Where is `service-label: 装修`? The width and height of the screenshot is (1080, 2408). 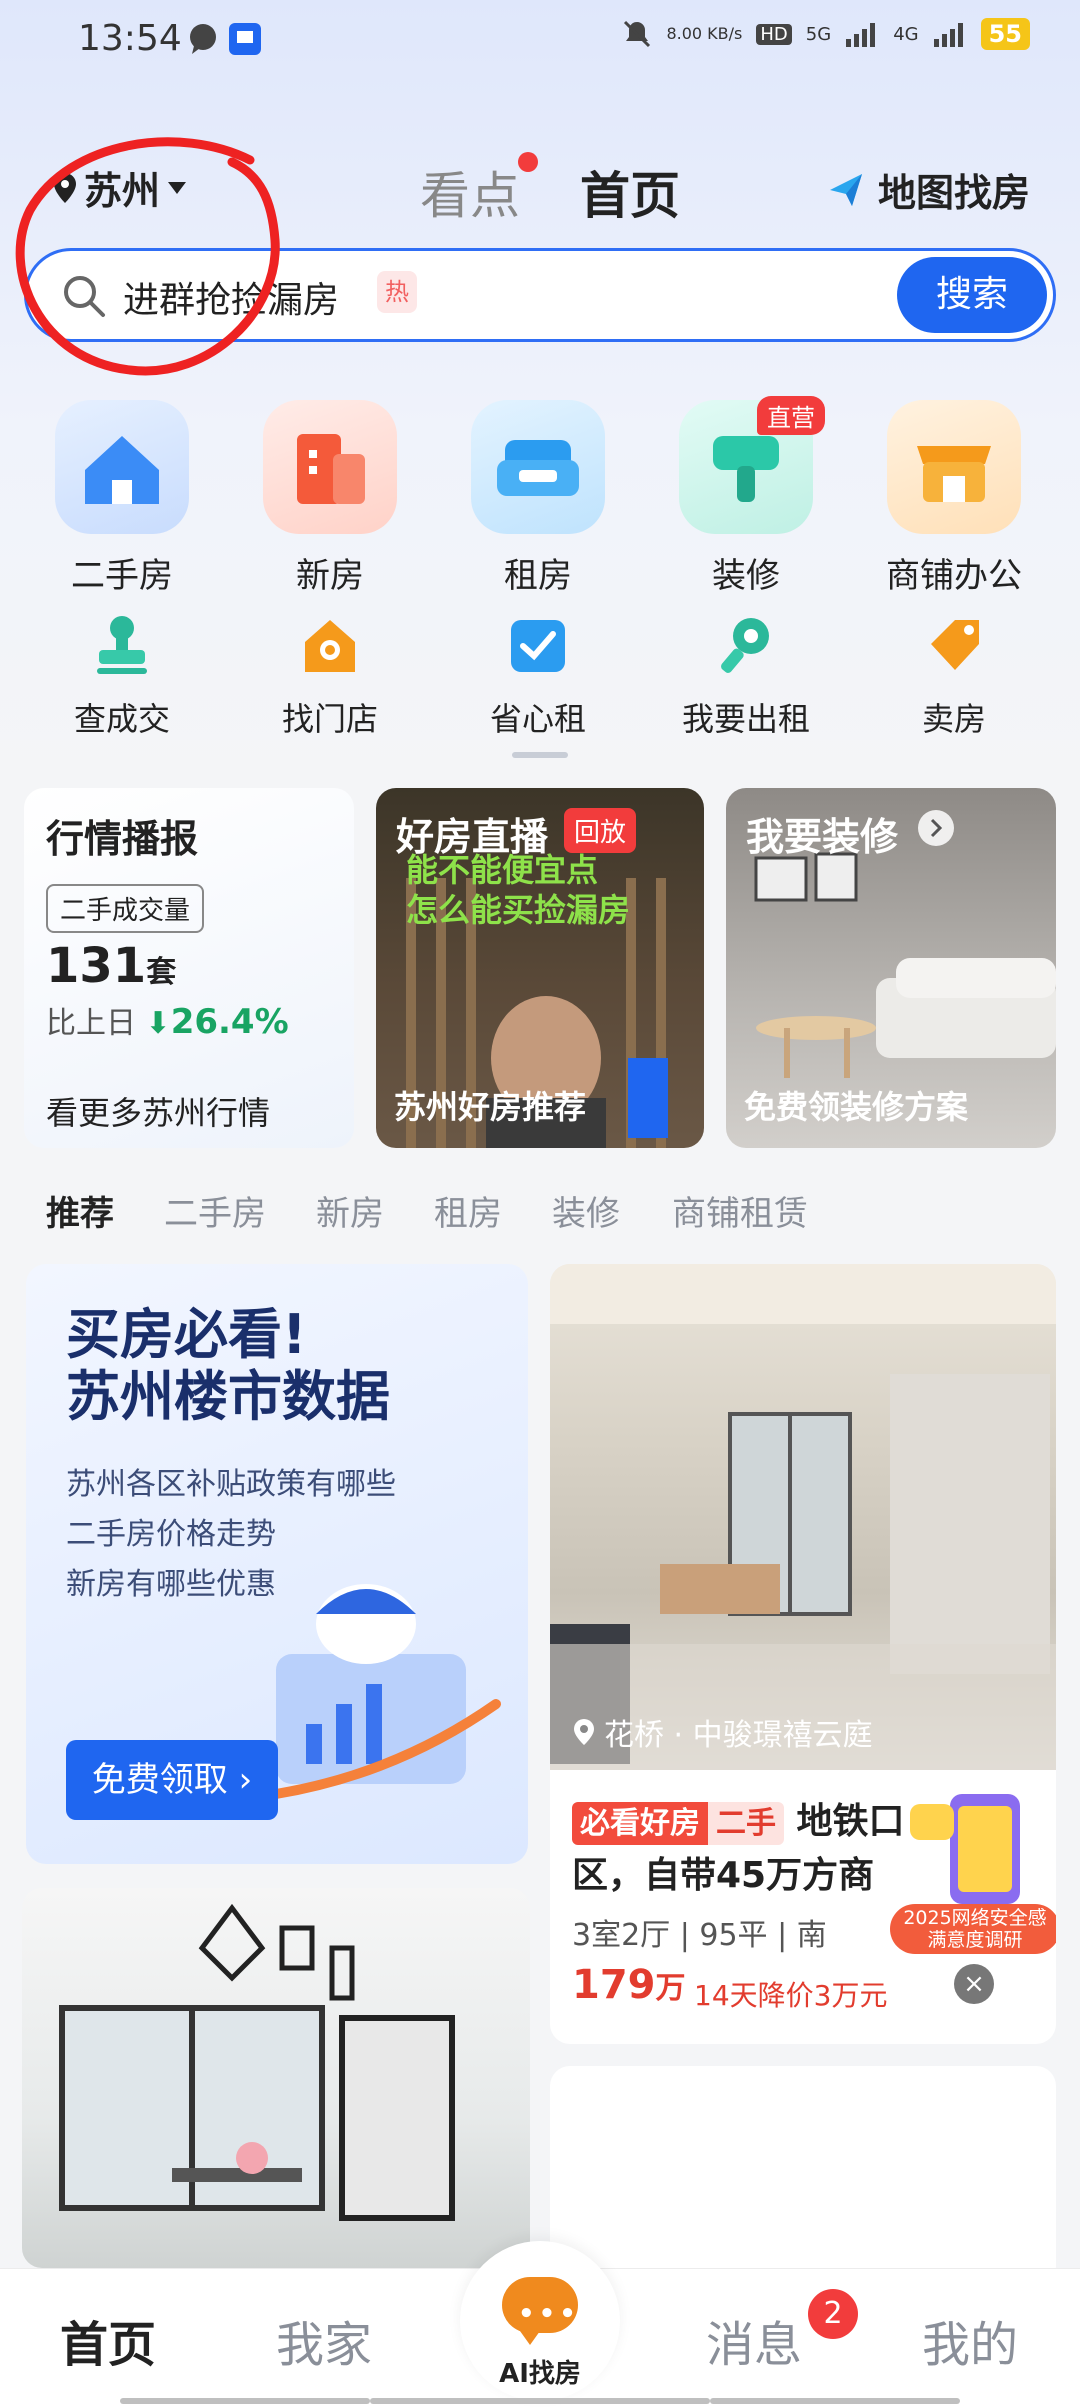
service-label: 装修 is located at coordinates (746, 576).